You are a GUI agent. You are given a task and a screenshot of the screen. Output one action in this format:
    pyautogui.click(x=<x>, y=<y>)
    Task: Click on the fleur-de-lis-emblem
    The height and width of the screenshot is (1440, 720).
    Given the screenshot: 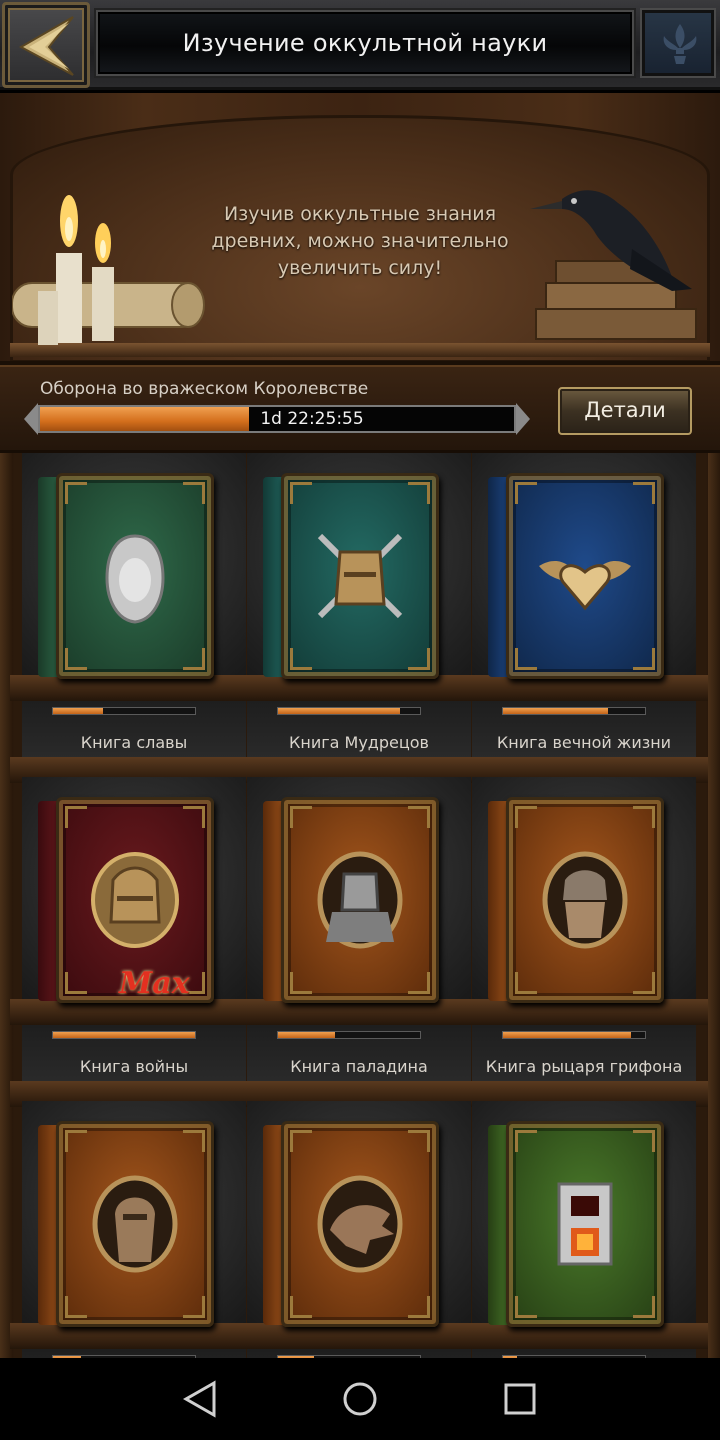 What is the action you would take?
    pyautogui.click(x=678, y=43)
    